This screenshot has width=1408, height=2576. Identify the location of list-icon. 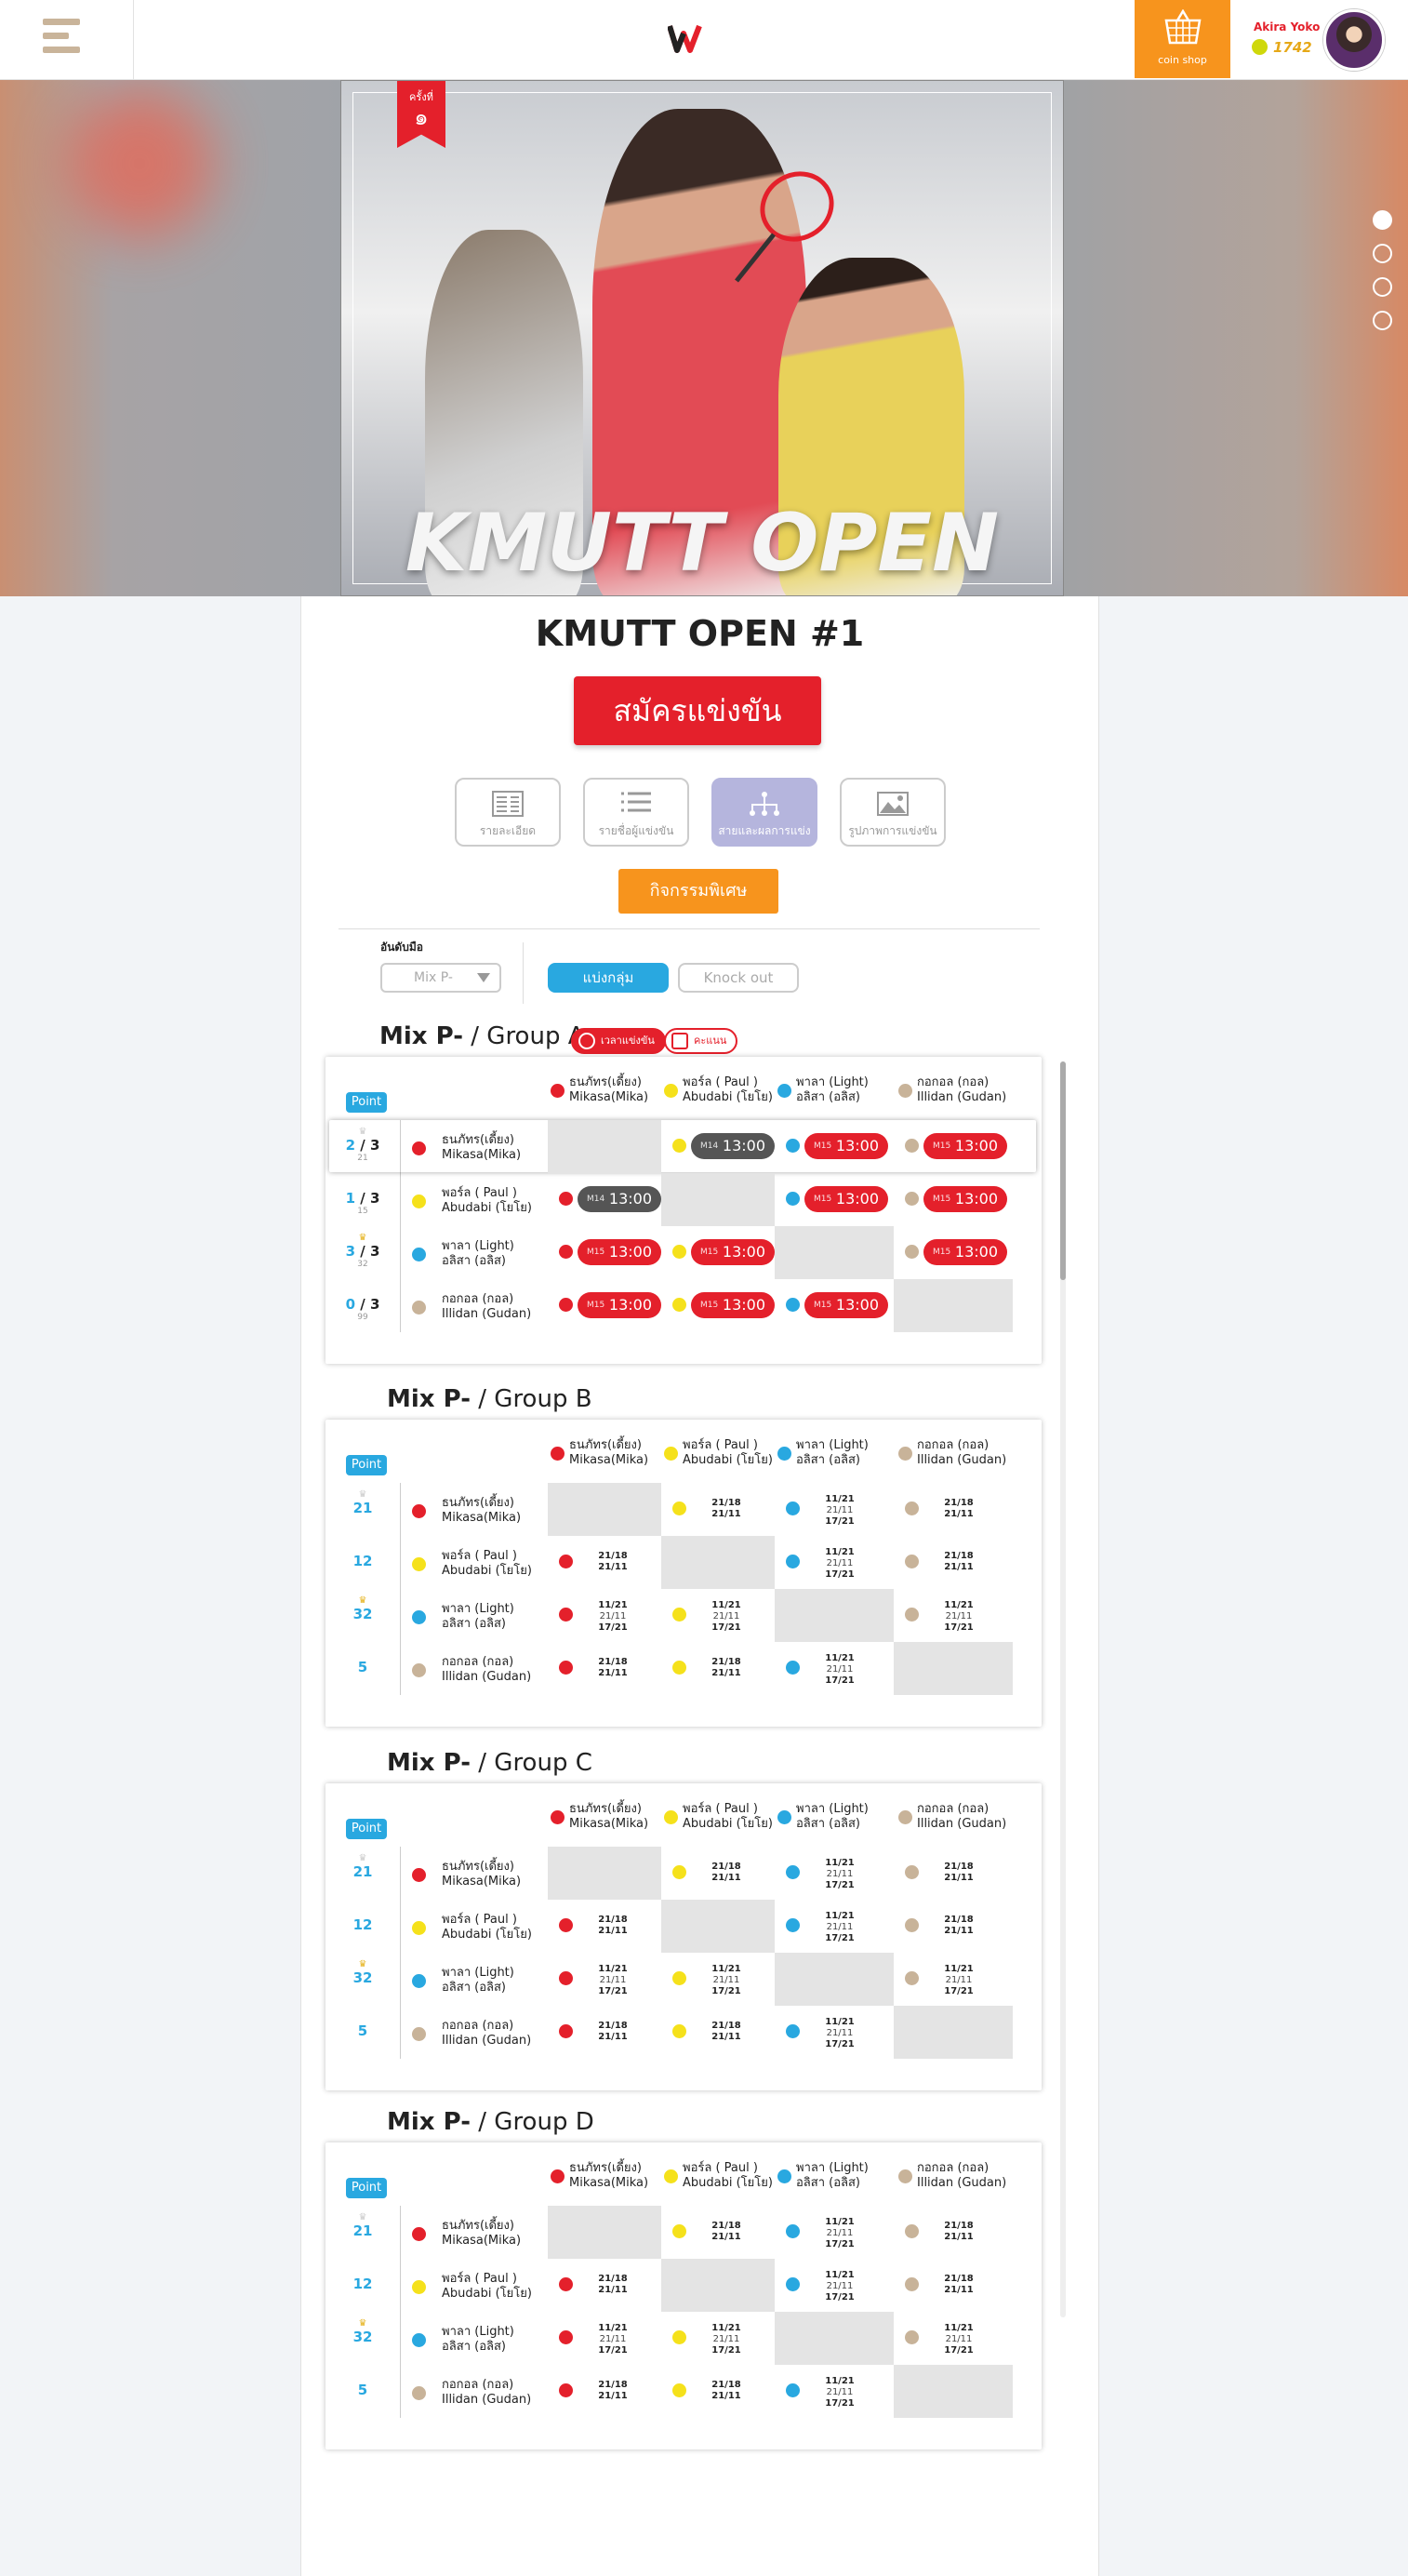
(636, 802).